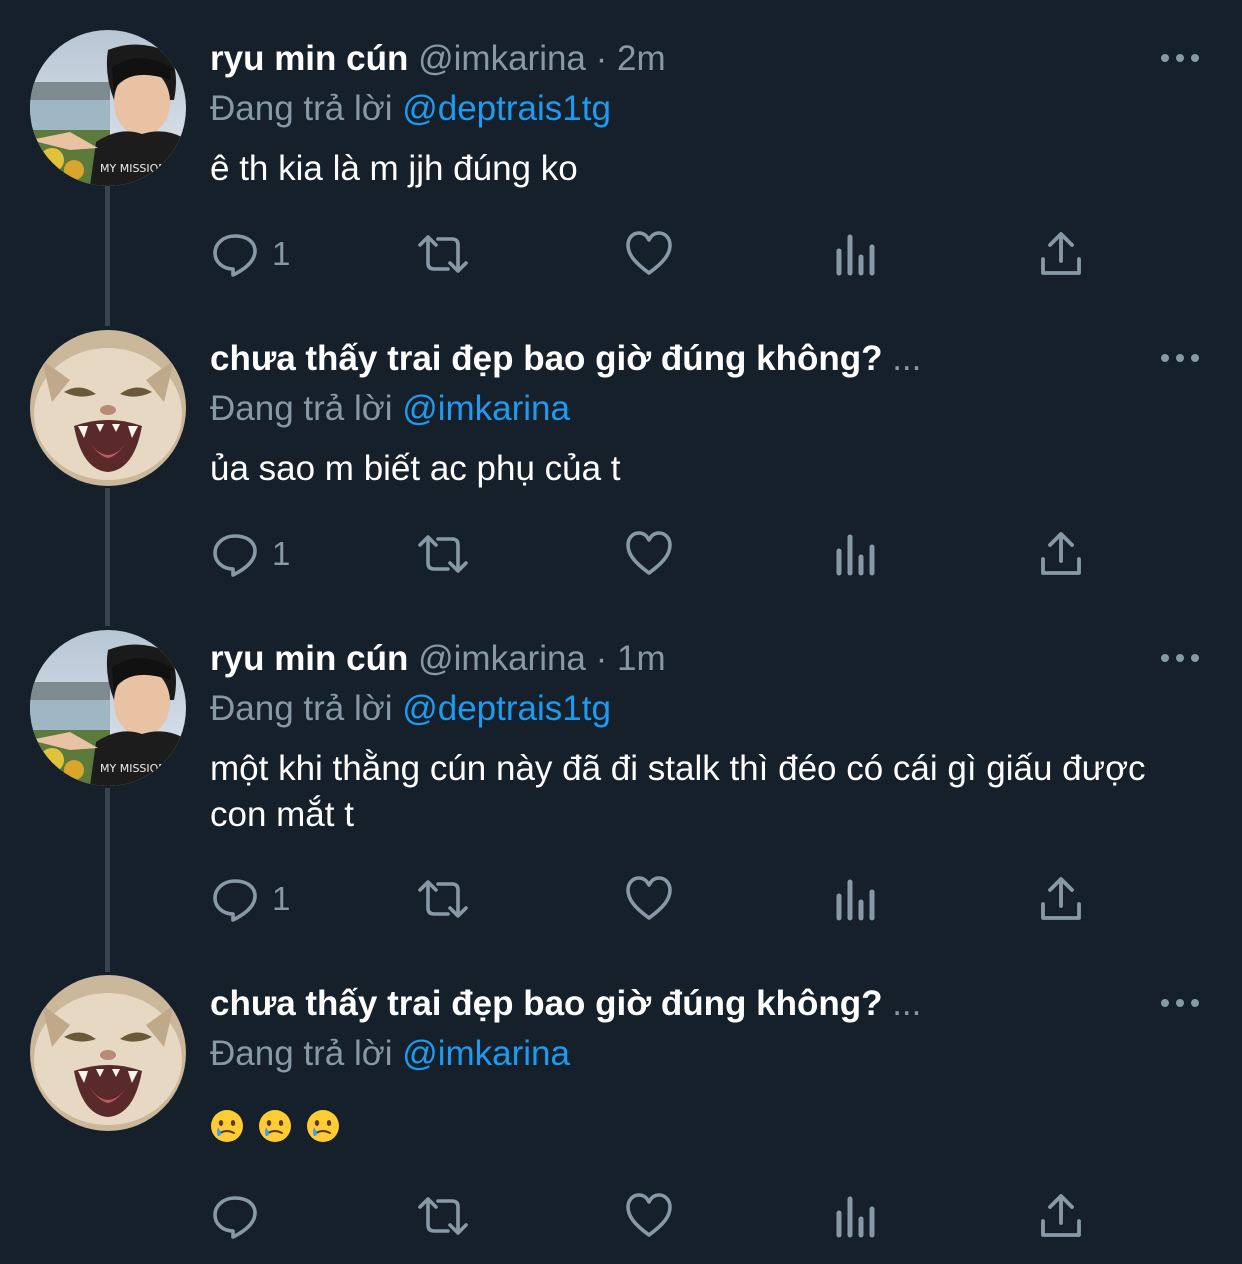 The width and height of the screenshot is (1242, 1264). I want to click on timestamp: 2m, so click(641, 58).